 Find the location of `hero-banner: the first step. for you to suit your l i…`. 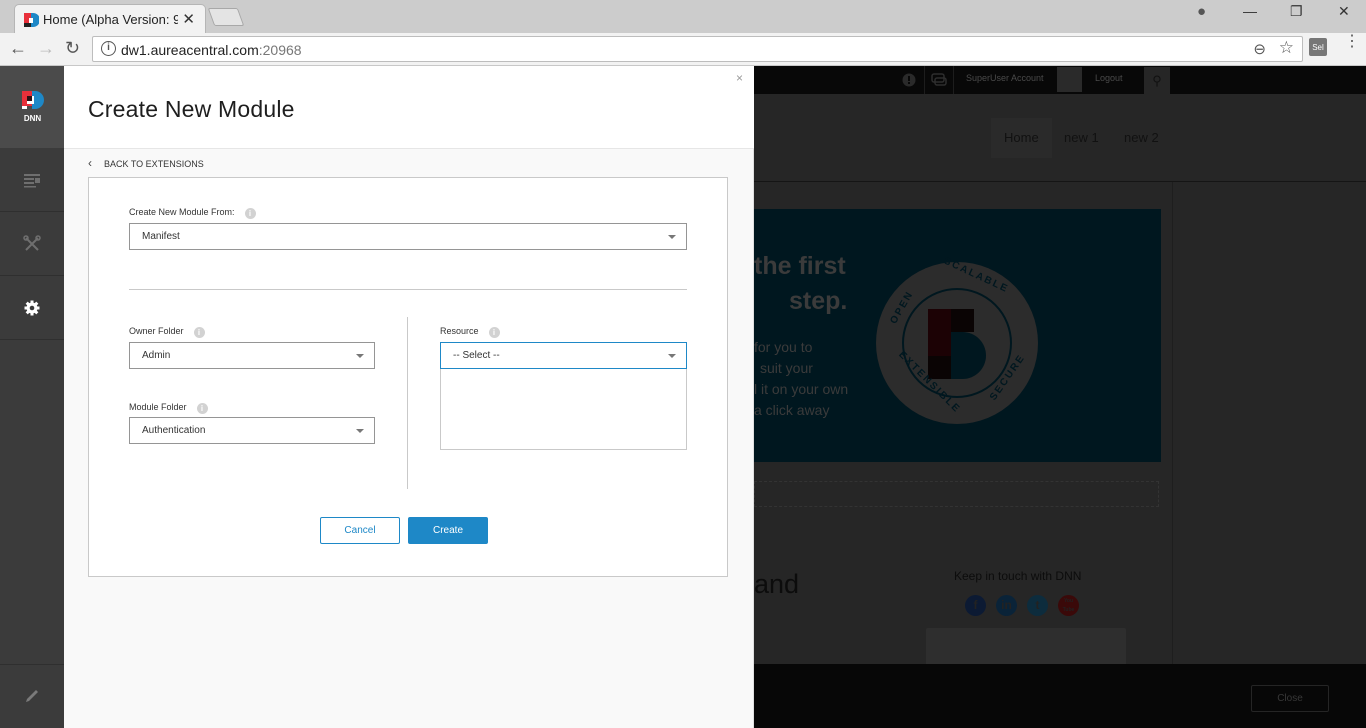

hero-banner: the first step. for you to suit your l i… is located at coordinates (957, 335).